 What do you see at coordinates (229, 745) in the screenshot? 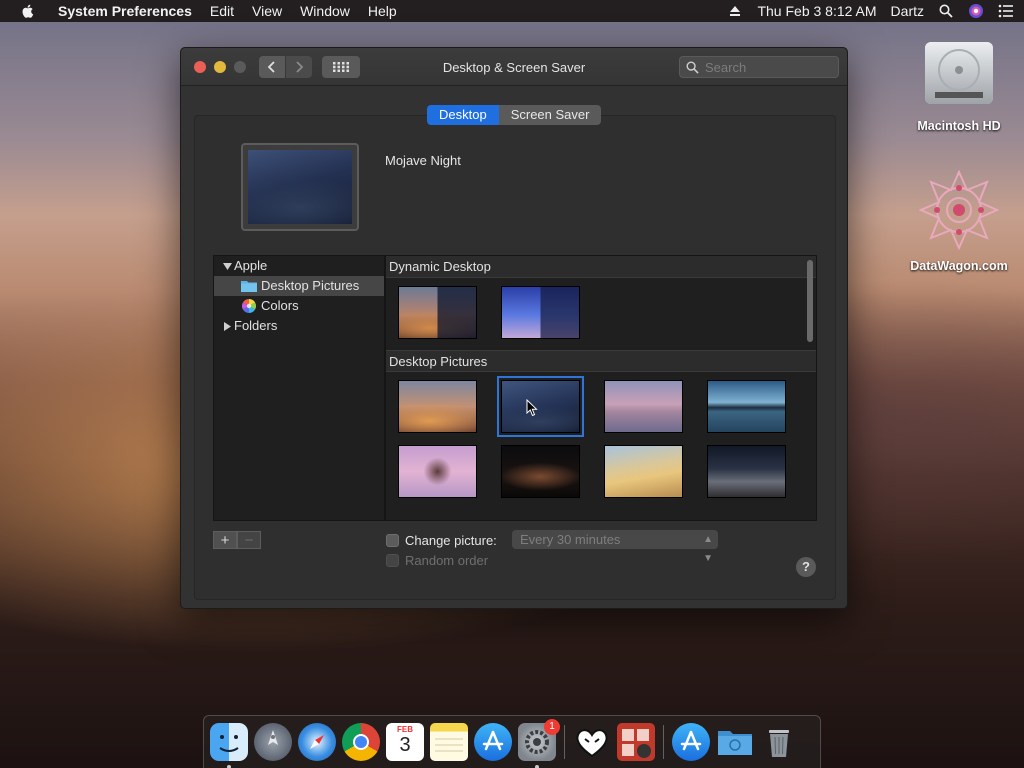
I see `finder-icon` at bounding box center [229, 745].